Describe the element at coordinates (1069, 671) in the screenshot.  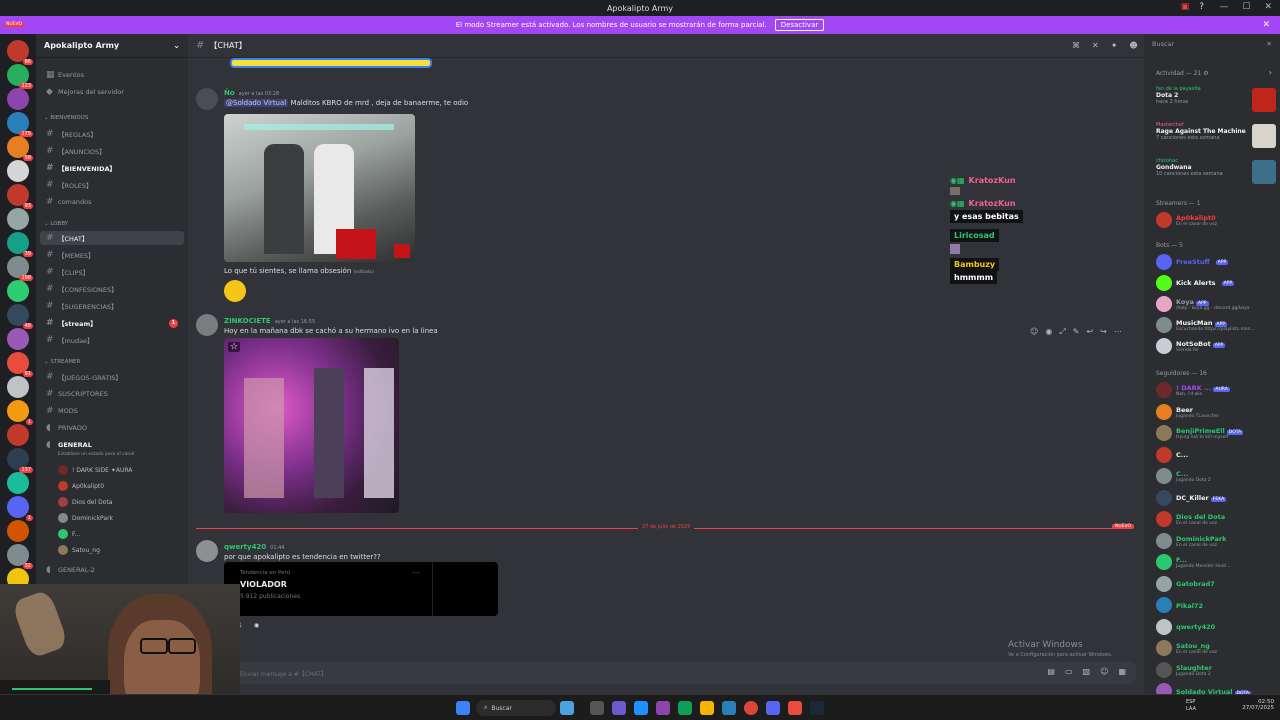
I see `gif-icon: ▭` at that location.